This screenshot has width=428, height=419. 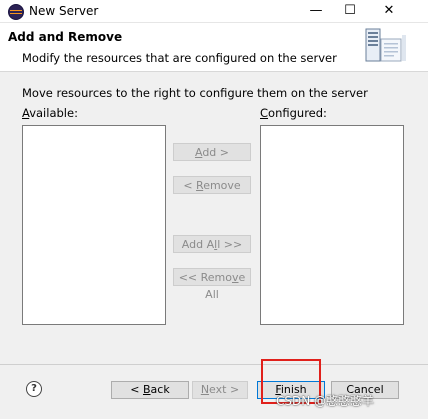 What do you see at coordinates (212, 244) in the screenshot?
I see `add-all-button: Add All >>` at bounding box center [212, 244].